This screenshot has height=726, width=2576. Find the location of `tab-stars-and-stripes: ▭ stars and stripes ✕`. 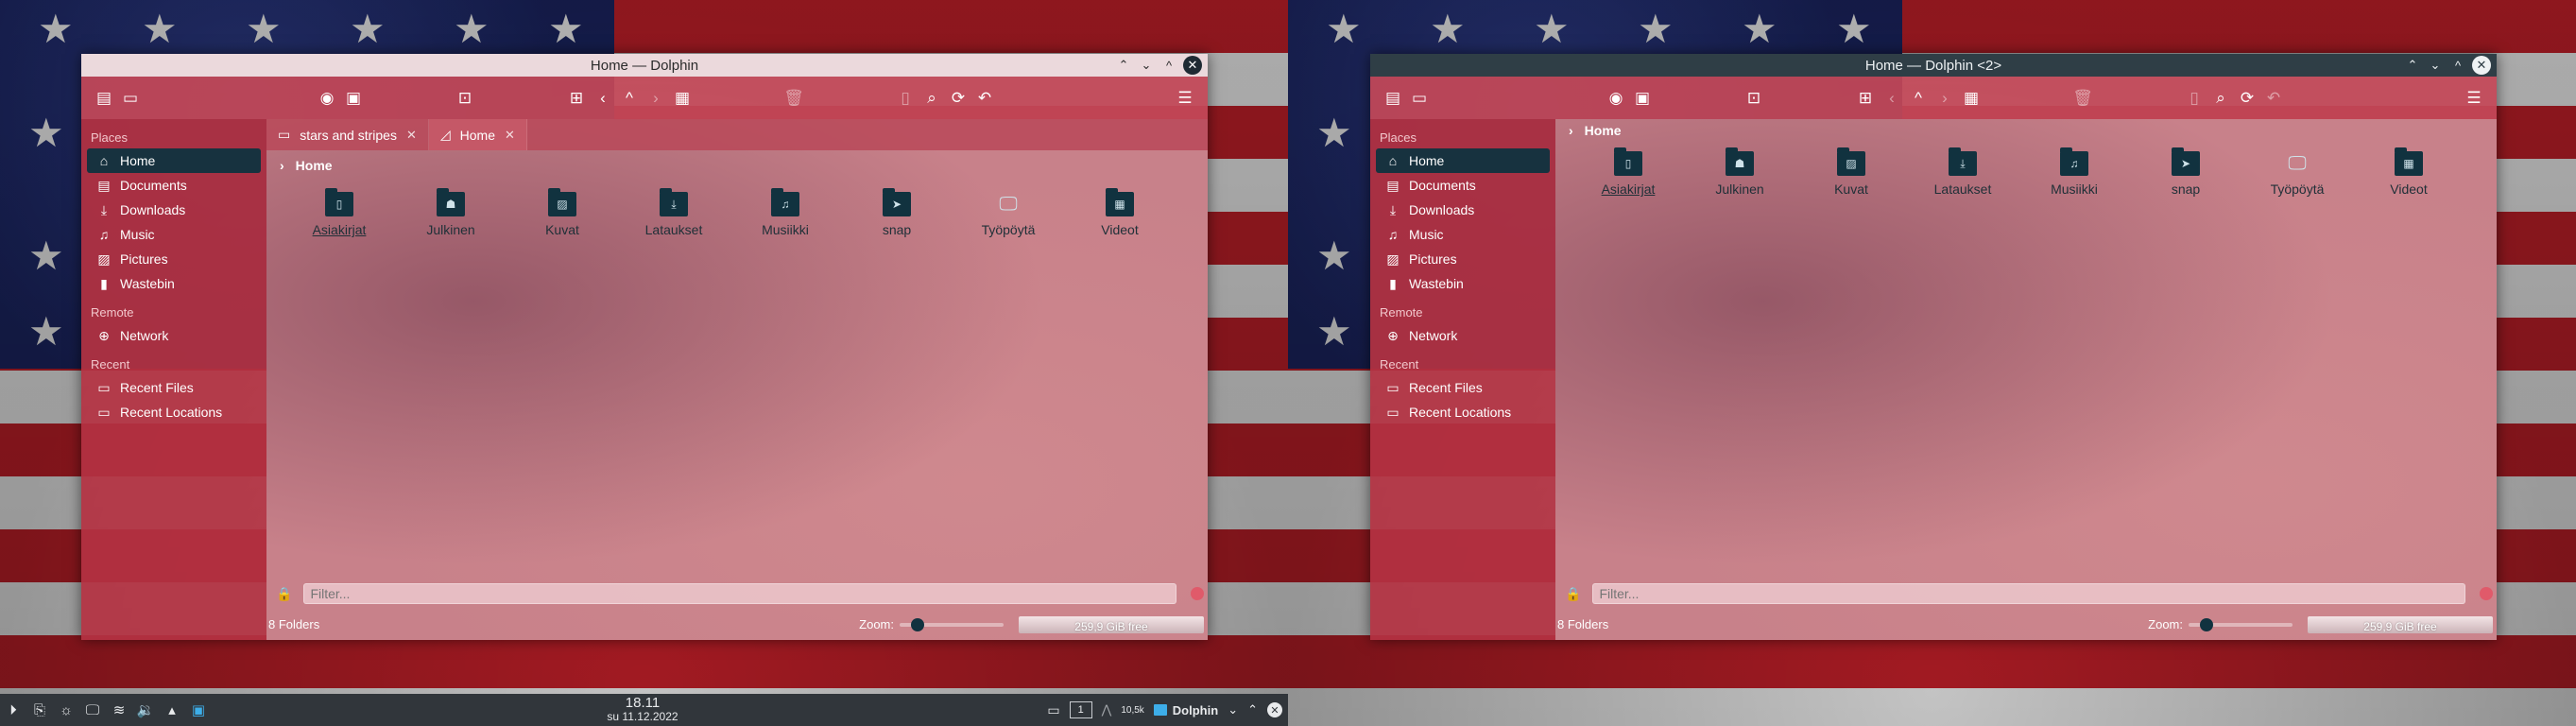

tab-stars-and-stripes: ▭ stars and stripes ✕ is located at coordinates (347, 134).